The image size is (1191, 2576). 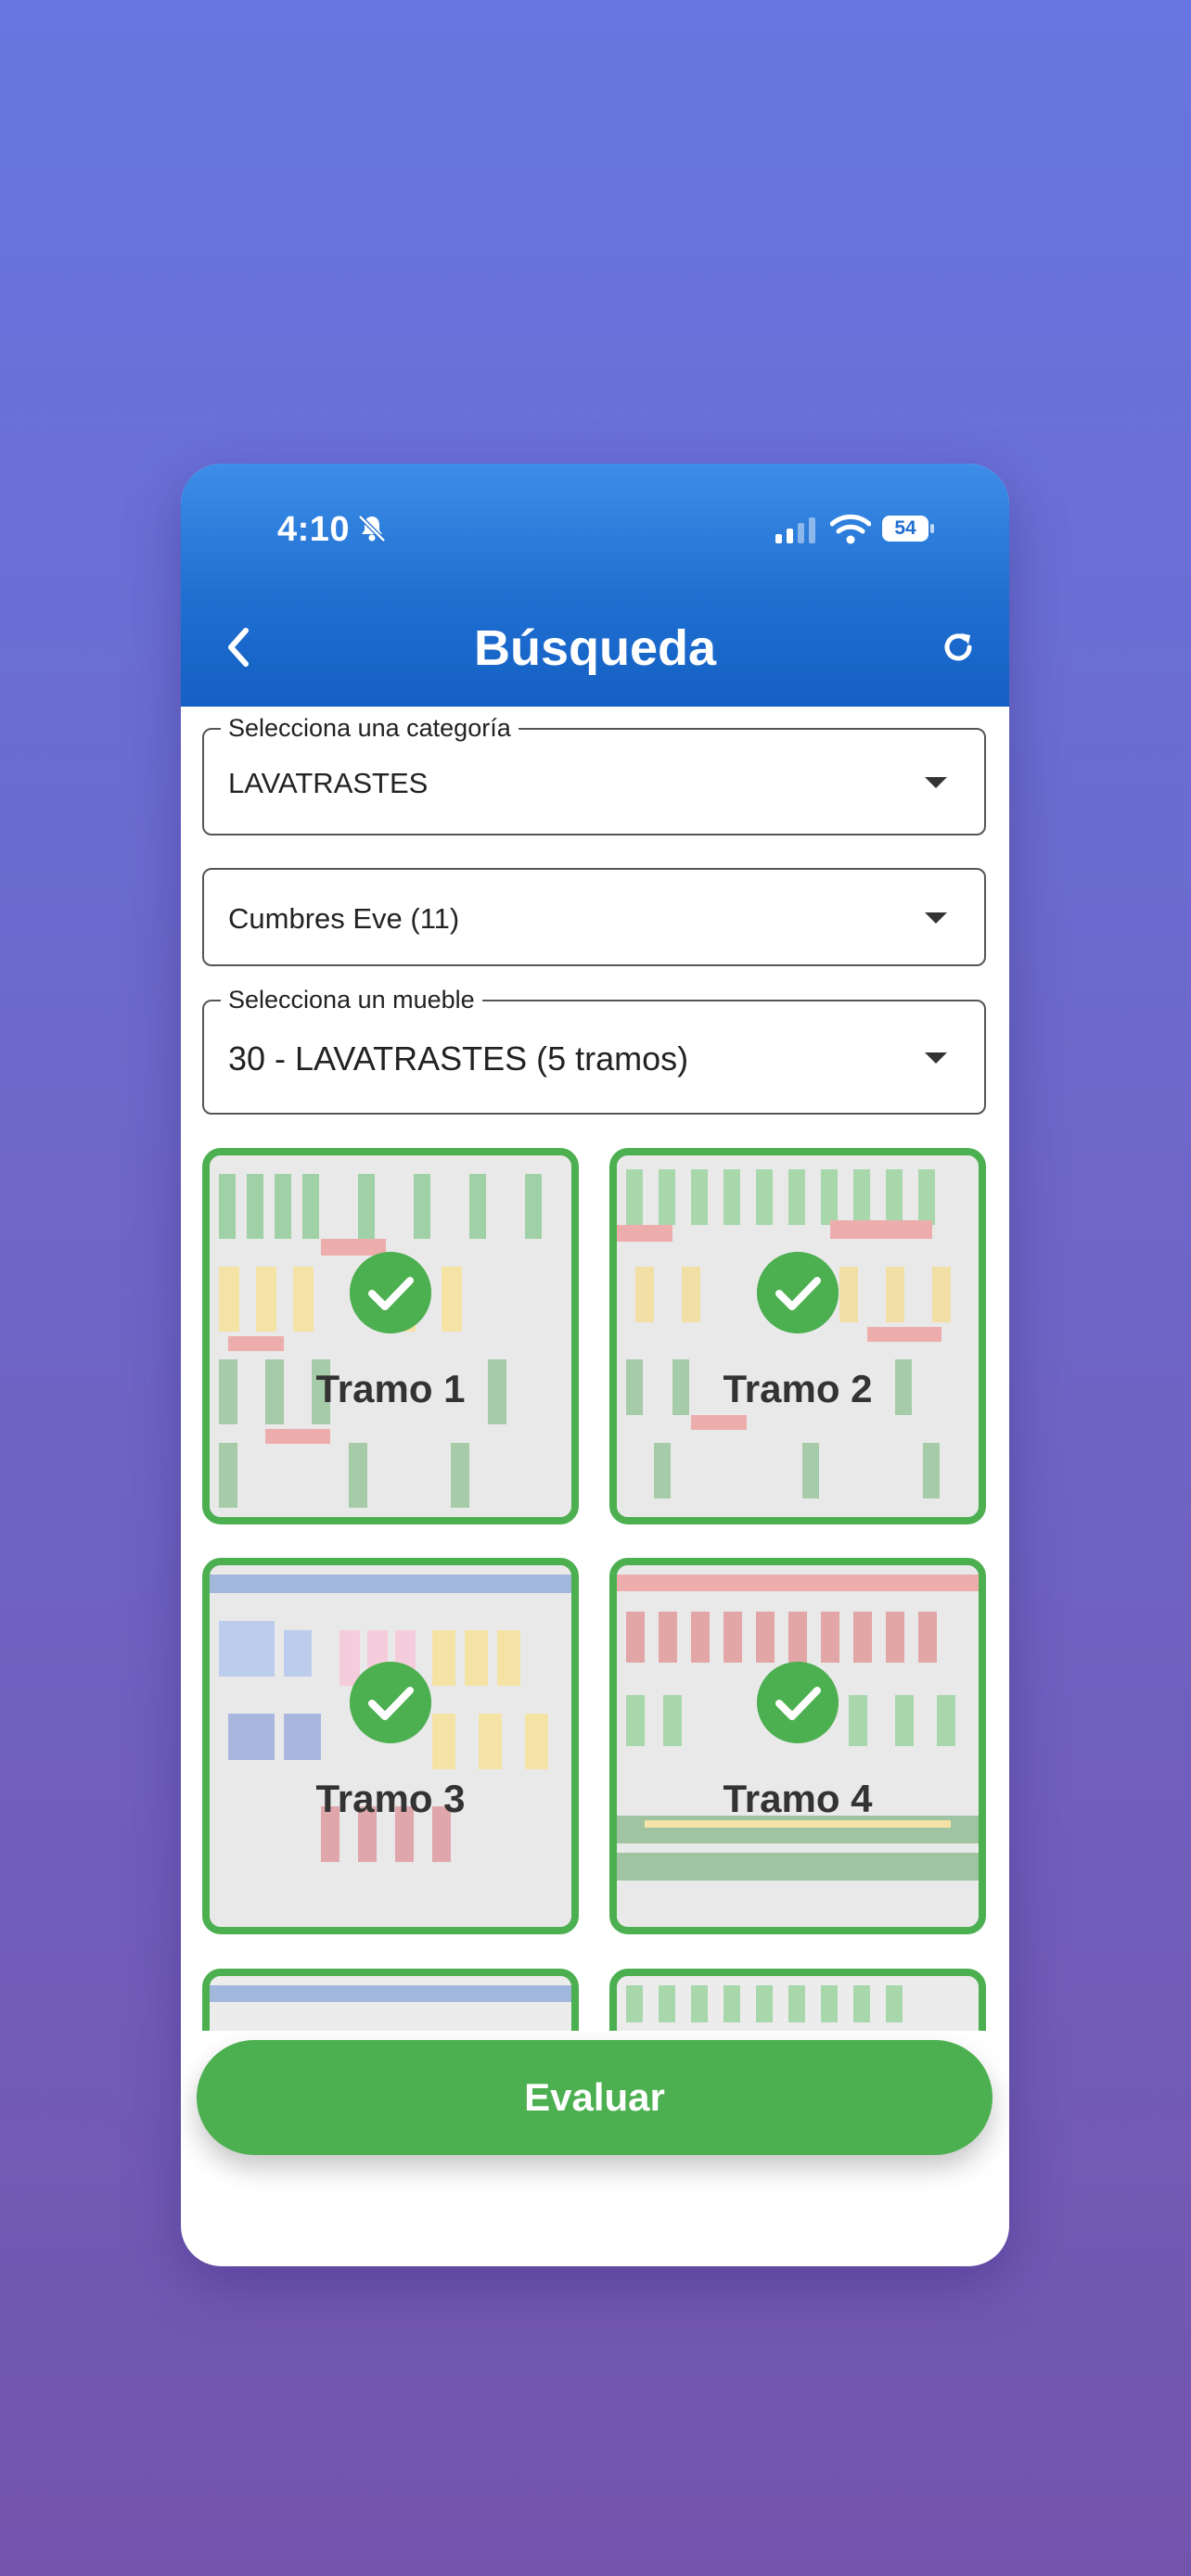 What do you see at coordinates (798, 1799) in the screenshot?
I see `tile-label: Tramo 4` at bounding box center [798, 1799].